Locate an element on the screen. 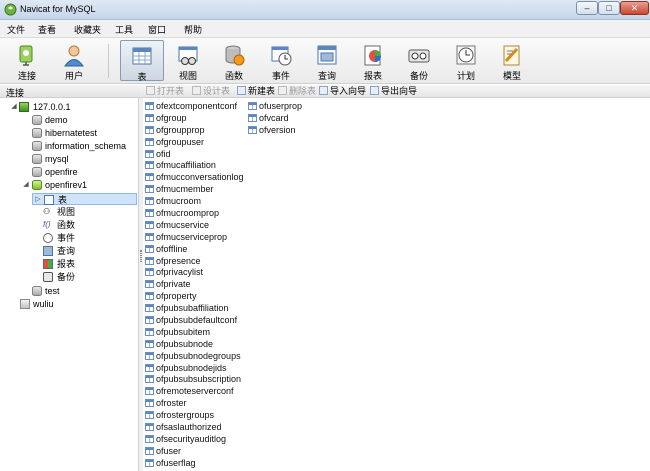 The height and width of the screenshot is (471, 650). design-table-button: 设计表 is located at coordinates (211, 91).